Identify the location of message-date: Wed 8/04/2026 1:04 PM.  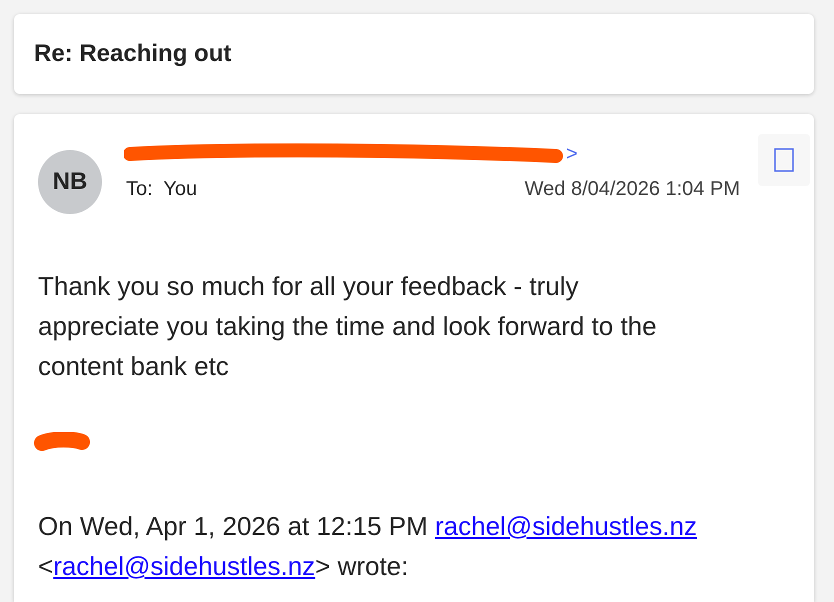
(632, 189).